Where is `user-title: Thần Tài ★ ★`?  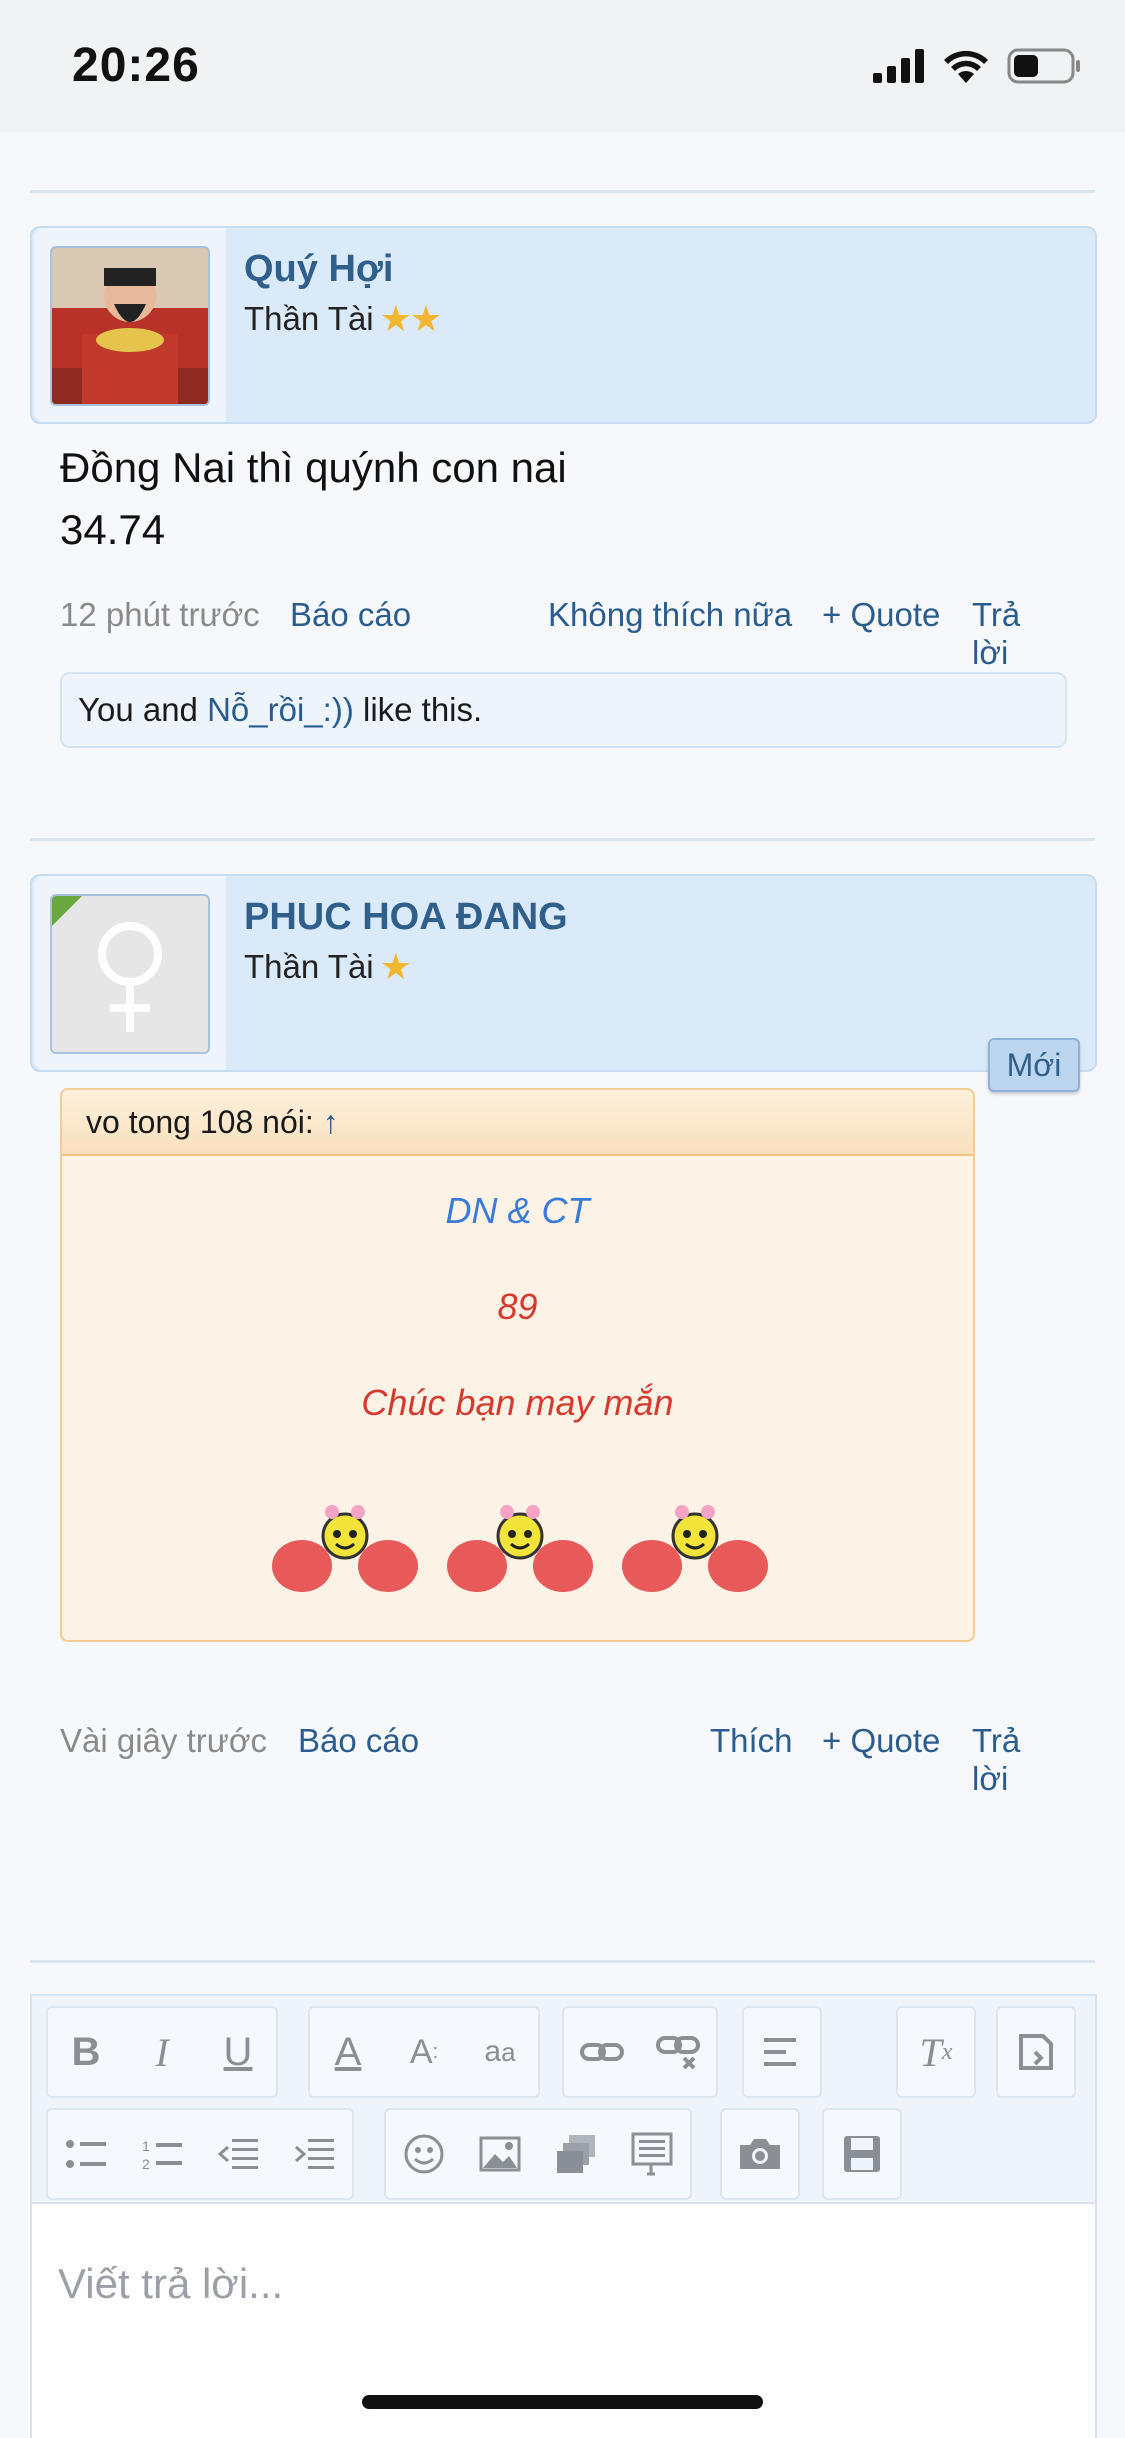
user-title: Thần Tài ★ ★ is located at coordinates (343, 319).